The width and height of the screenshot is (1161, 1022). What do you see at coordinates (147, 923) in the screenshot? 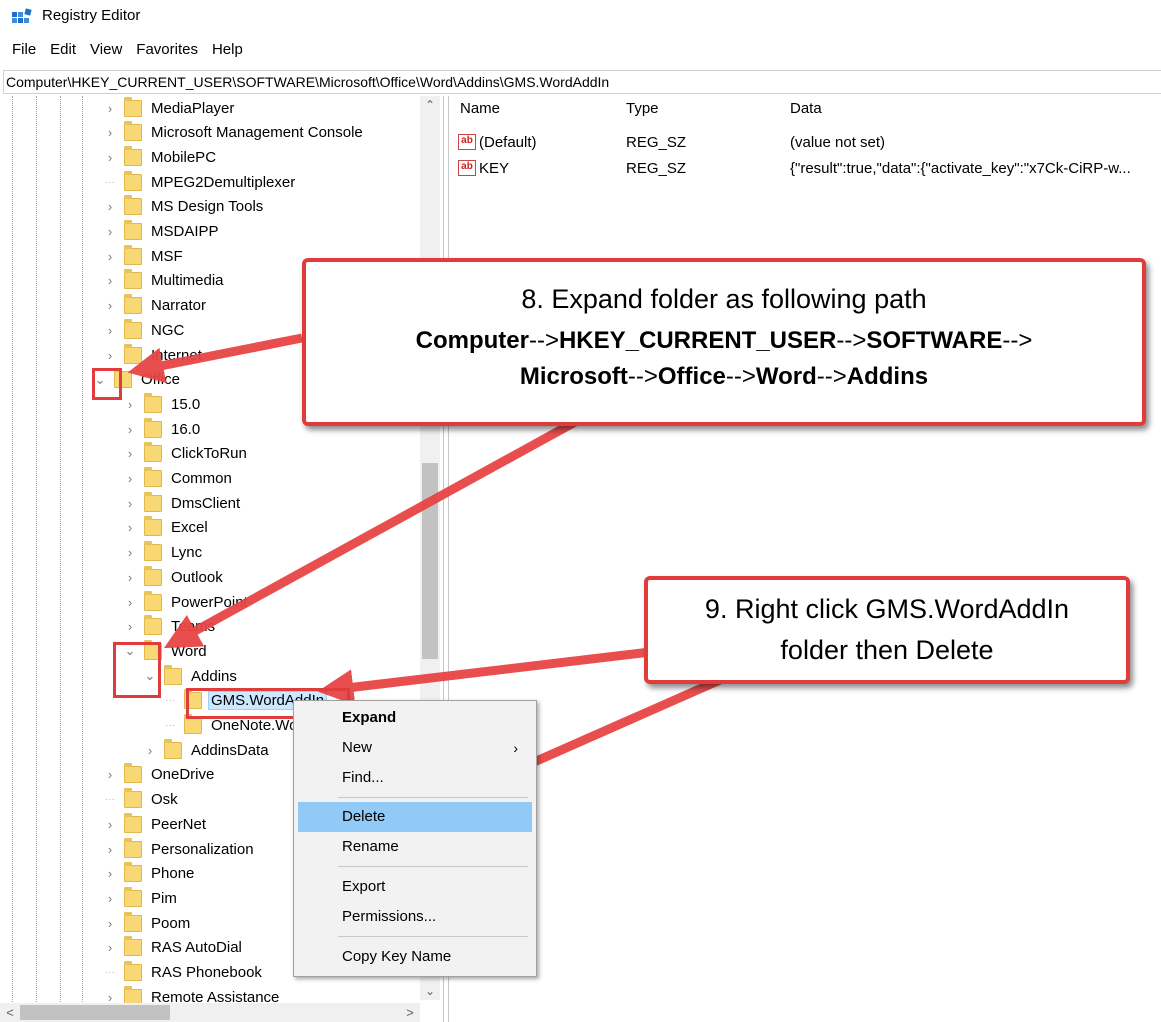
I see `tree-node: › Poom` at bounding box center [147, 923].